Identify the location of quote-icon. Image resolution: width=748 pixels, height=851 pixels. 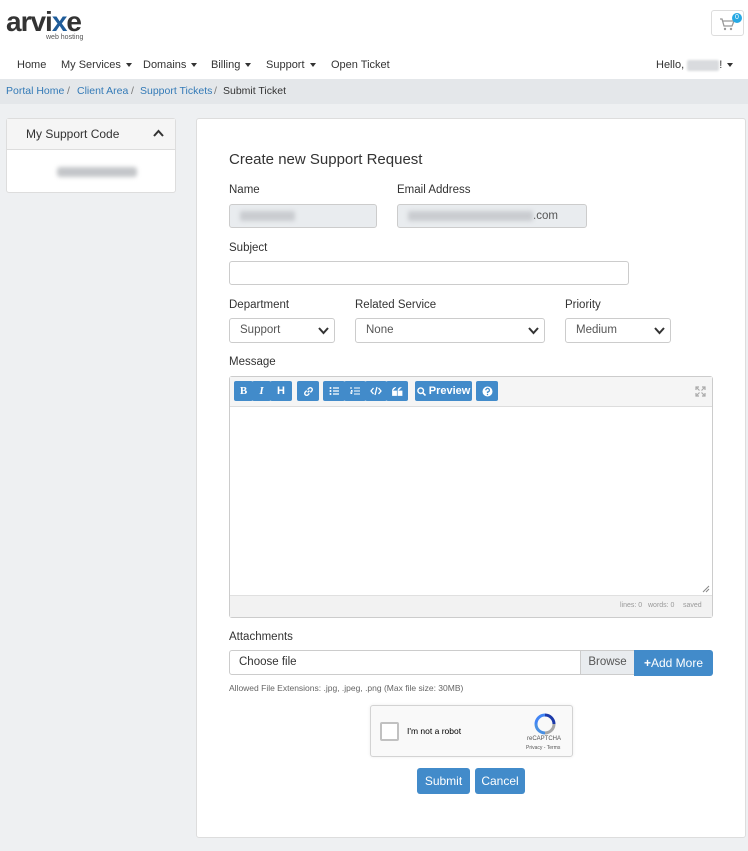
(396, 391).